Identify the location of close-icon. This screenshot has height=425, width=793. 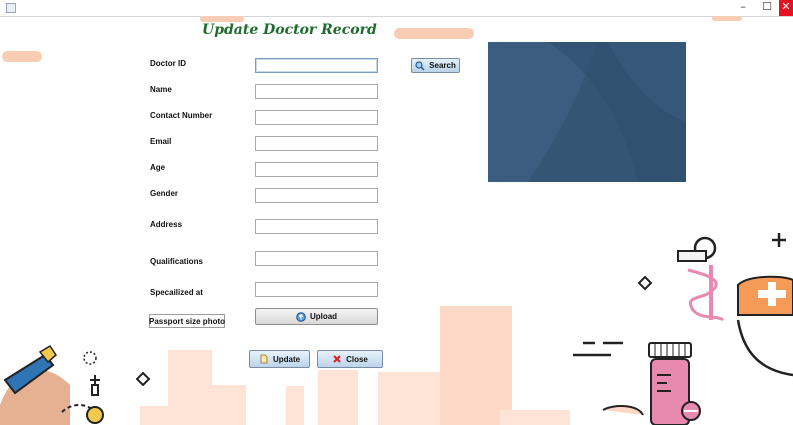
(337, 359).